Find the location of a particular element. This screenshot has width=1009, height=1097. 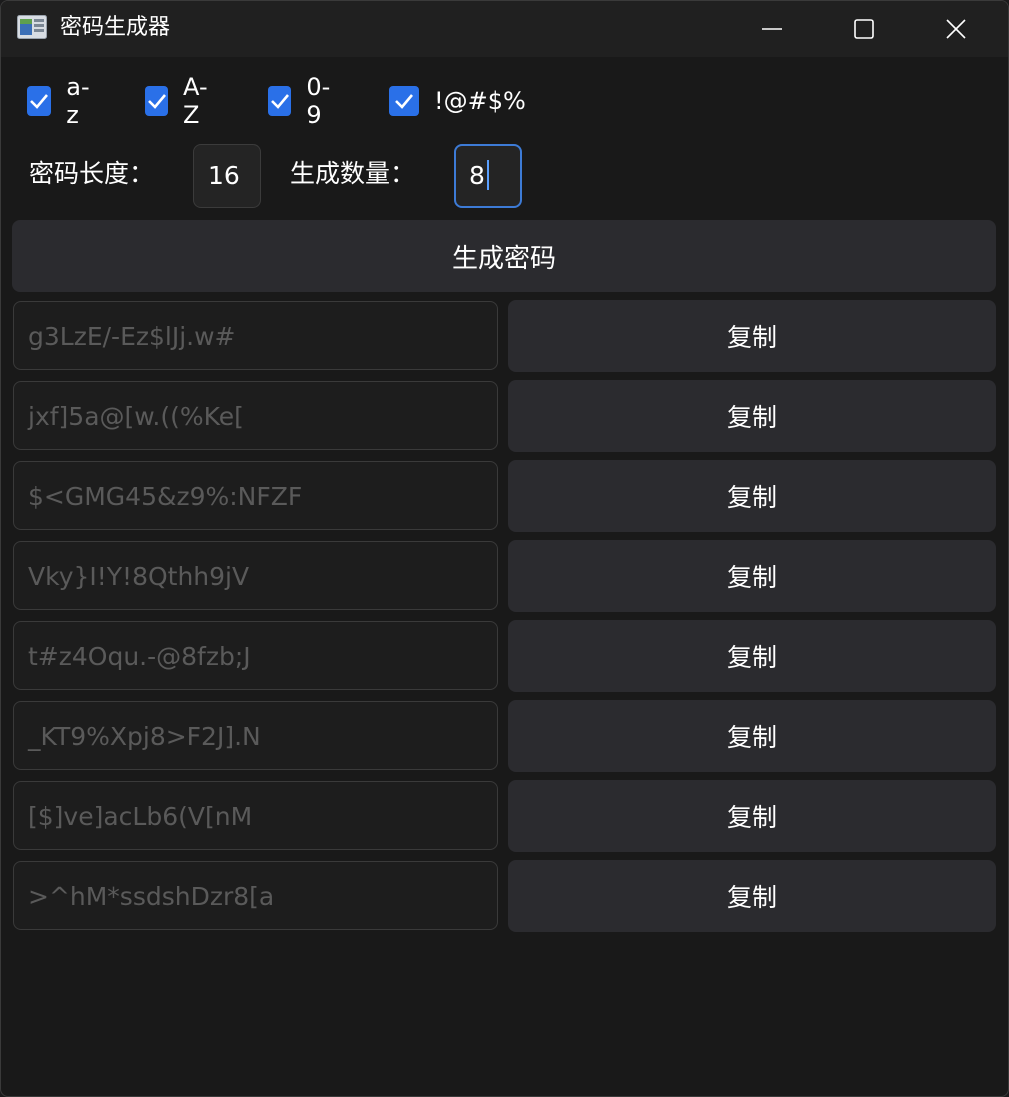

length-value: 16 is located at coordinates (224, 175).